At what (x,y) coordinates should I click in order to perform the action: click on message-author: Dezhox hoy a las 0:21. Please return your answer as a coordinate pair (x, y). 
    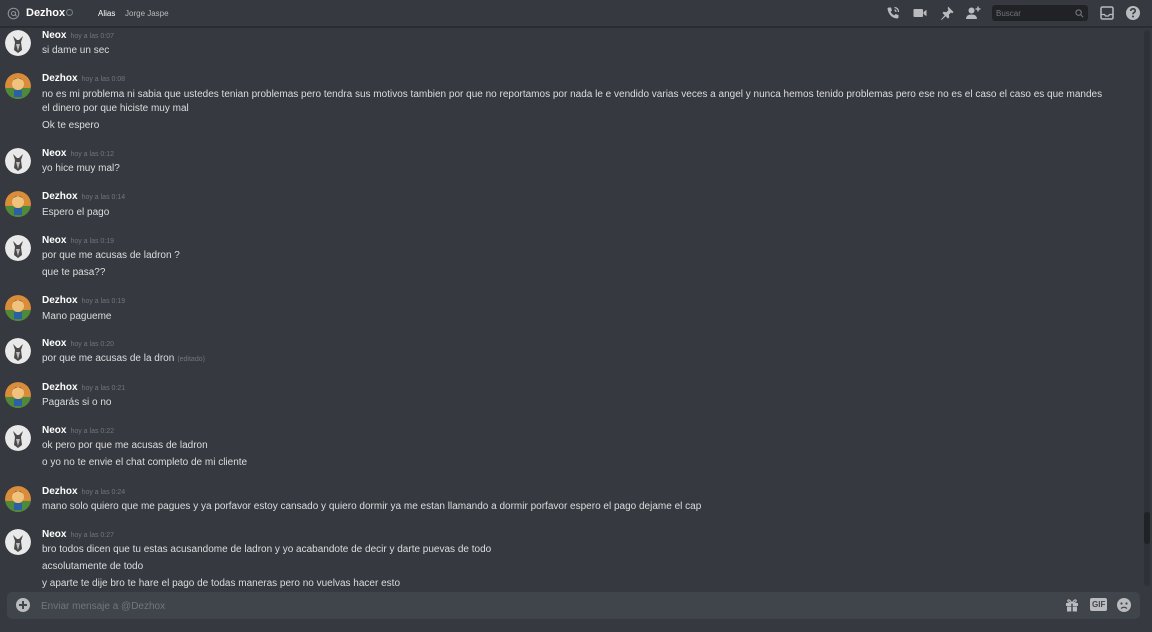
    Looking at the image, I should click on (83, 387).